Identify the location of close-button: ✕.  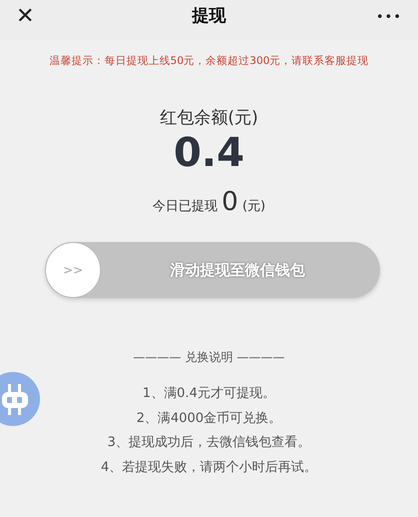
(25, 17).